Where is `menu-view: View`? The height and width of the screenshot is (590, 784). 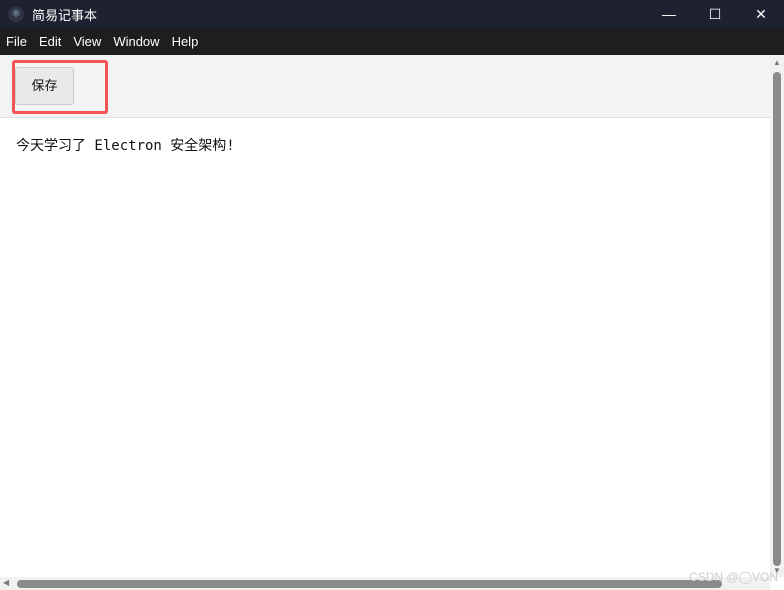 menu-view: View is located at coordinates (87, 41).